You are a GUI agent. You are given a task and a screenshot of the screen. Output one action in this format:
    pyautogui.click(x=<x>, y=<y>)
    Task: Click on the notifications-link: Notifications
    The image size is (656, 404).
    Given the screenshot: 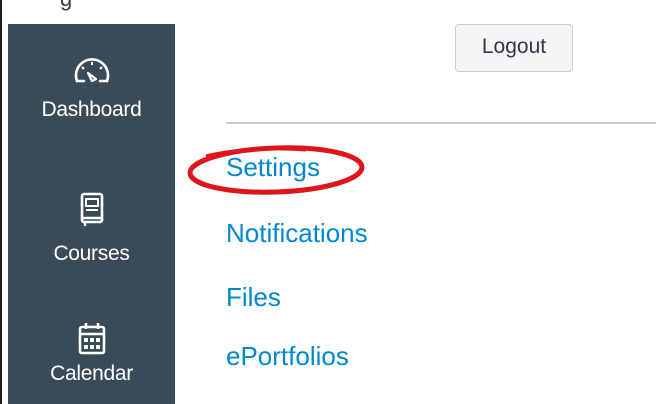 What is the action you would take?
    pyautogui.click(x=297, y=233)
    